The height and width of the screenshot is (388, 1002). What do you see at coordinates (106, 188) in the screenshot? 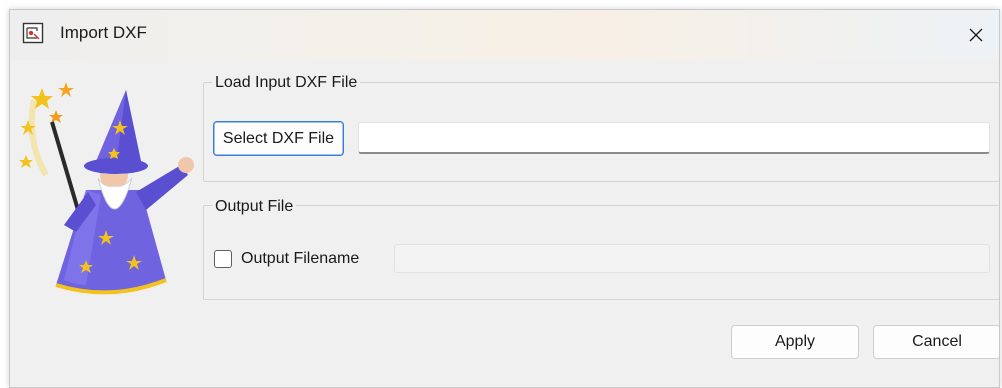
I see `wizard-icon` at bounding box center [106, 188].